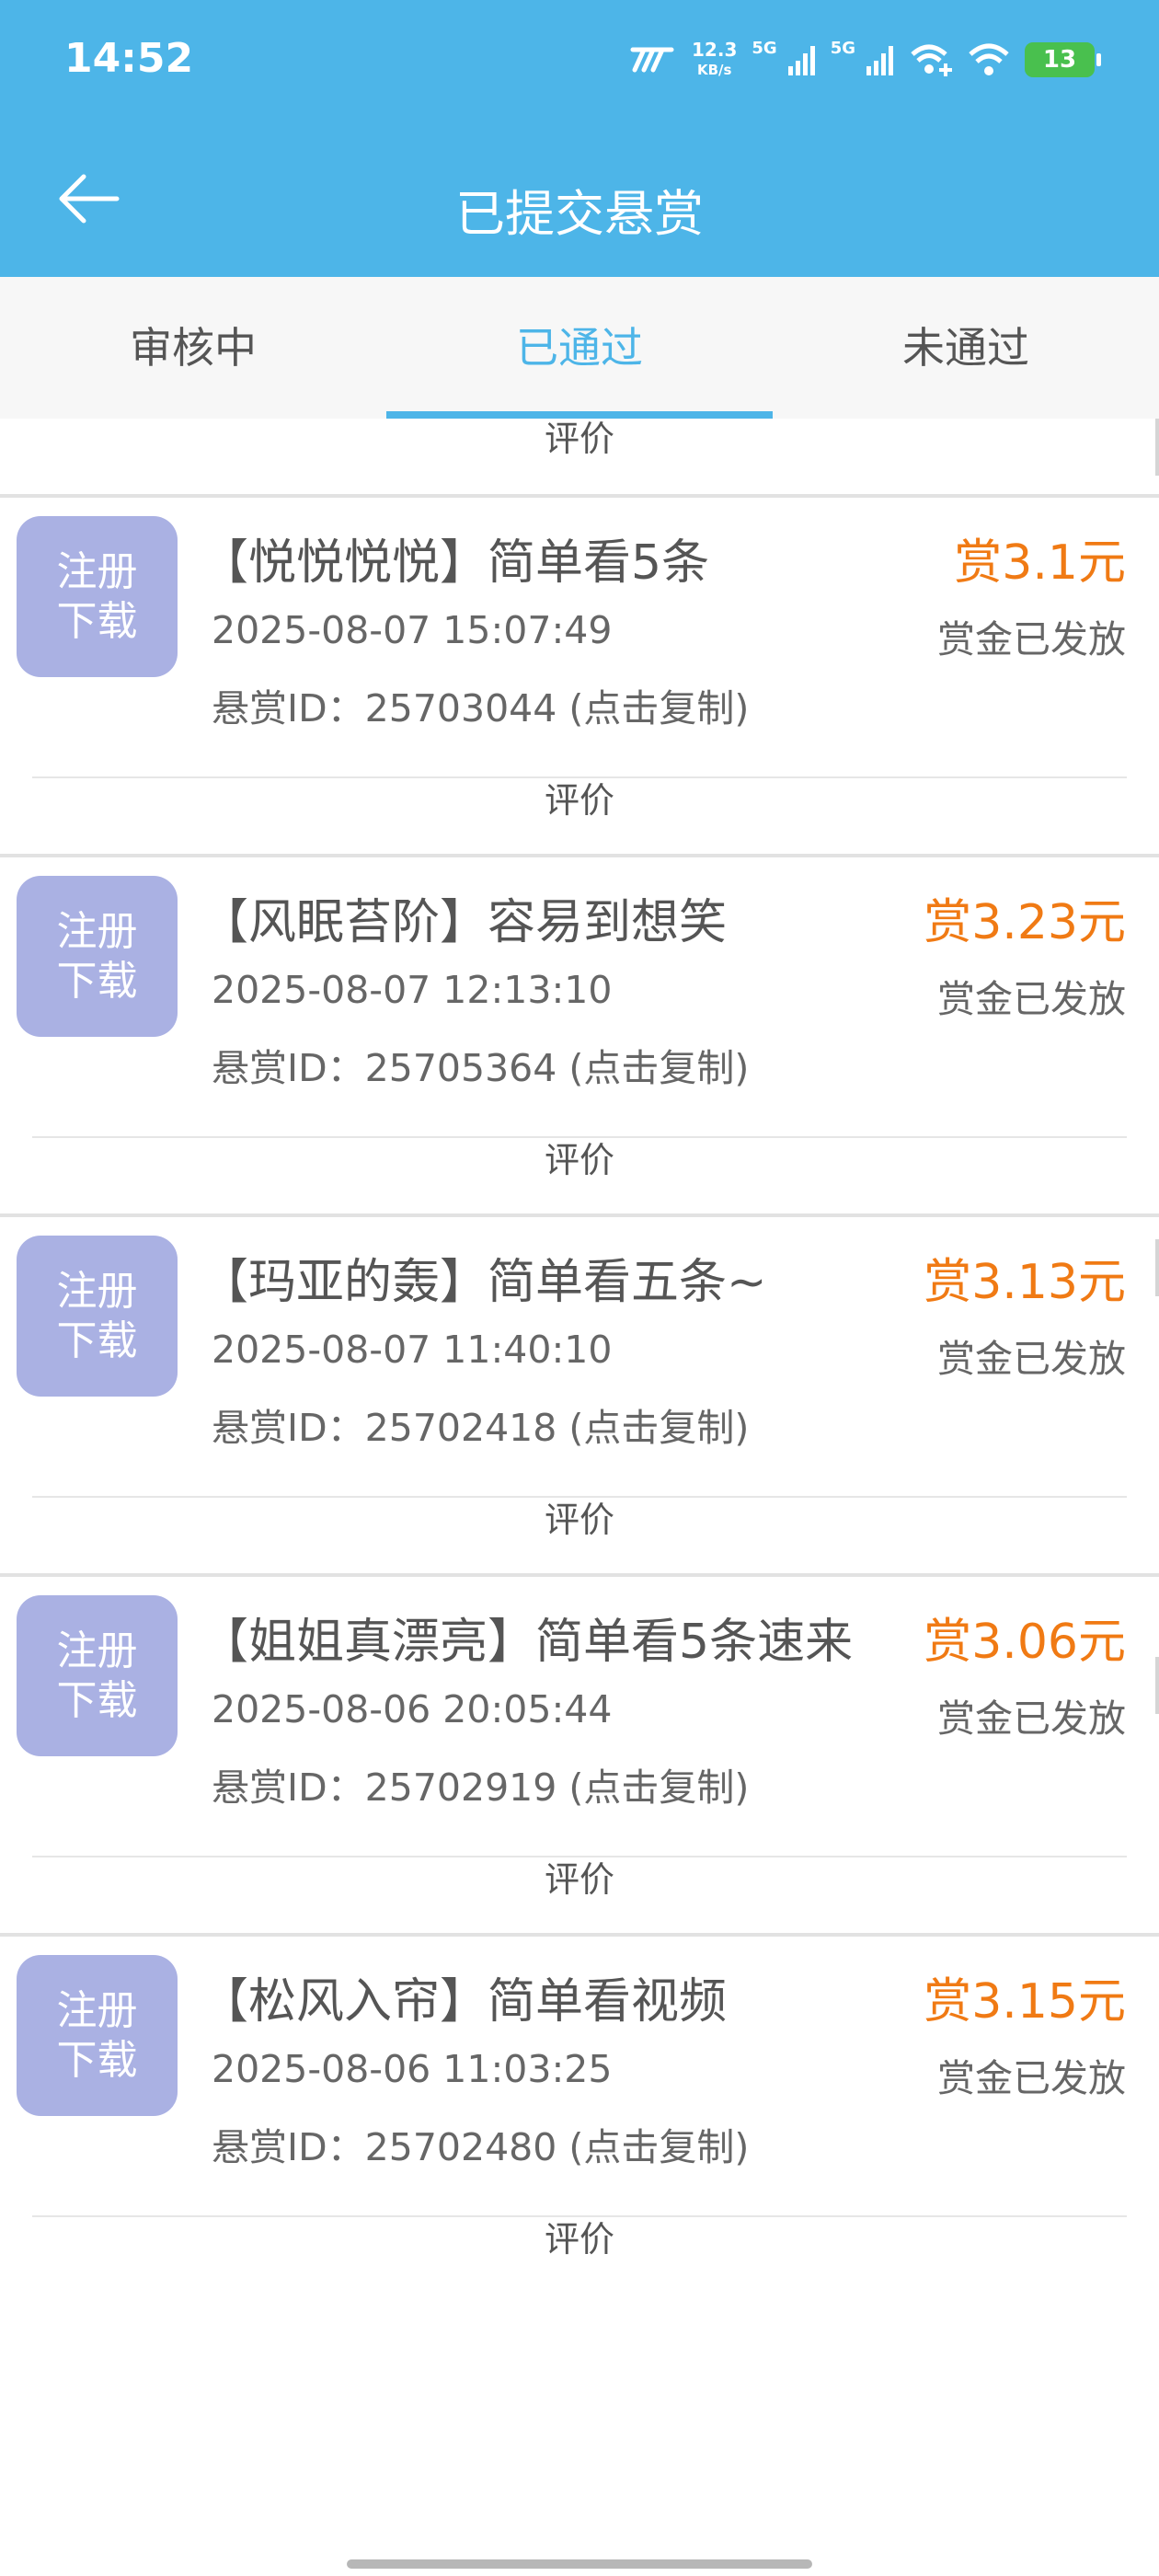 The height and width of the screenshot is (2576, 1159). What do you see at coordinates (412, 630) in the screenshot?
I see `submit-date: 2025-08-07 15:07:49` at bounding box center [412, 630].